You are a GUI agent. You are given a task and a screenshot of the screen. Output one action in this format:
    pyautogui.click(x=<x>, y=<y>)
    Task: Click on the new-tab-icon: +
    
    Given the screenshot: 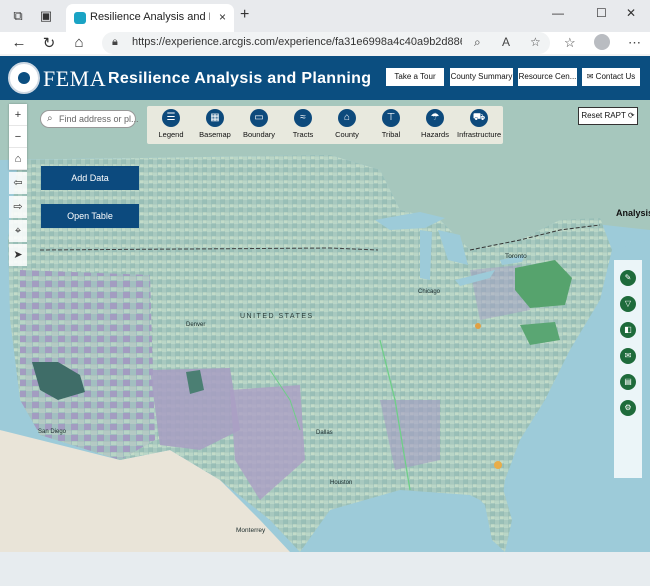 What is the action you would take?
    pyautogui.click(x=244, y=15)
    